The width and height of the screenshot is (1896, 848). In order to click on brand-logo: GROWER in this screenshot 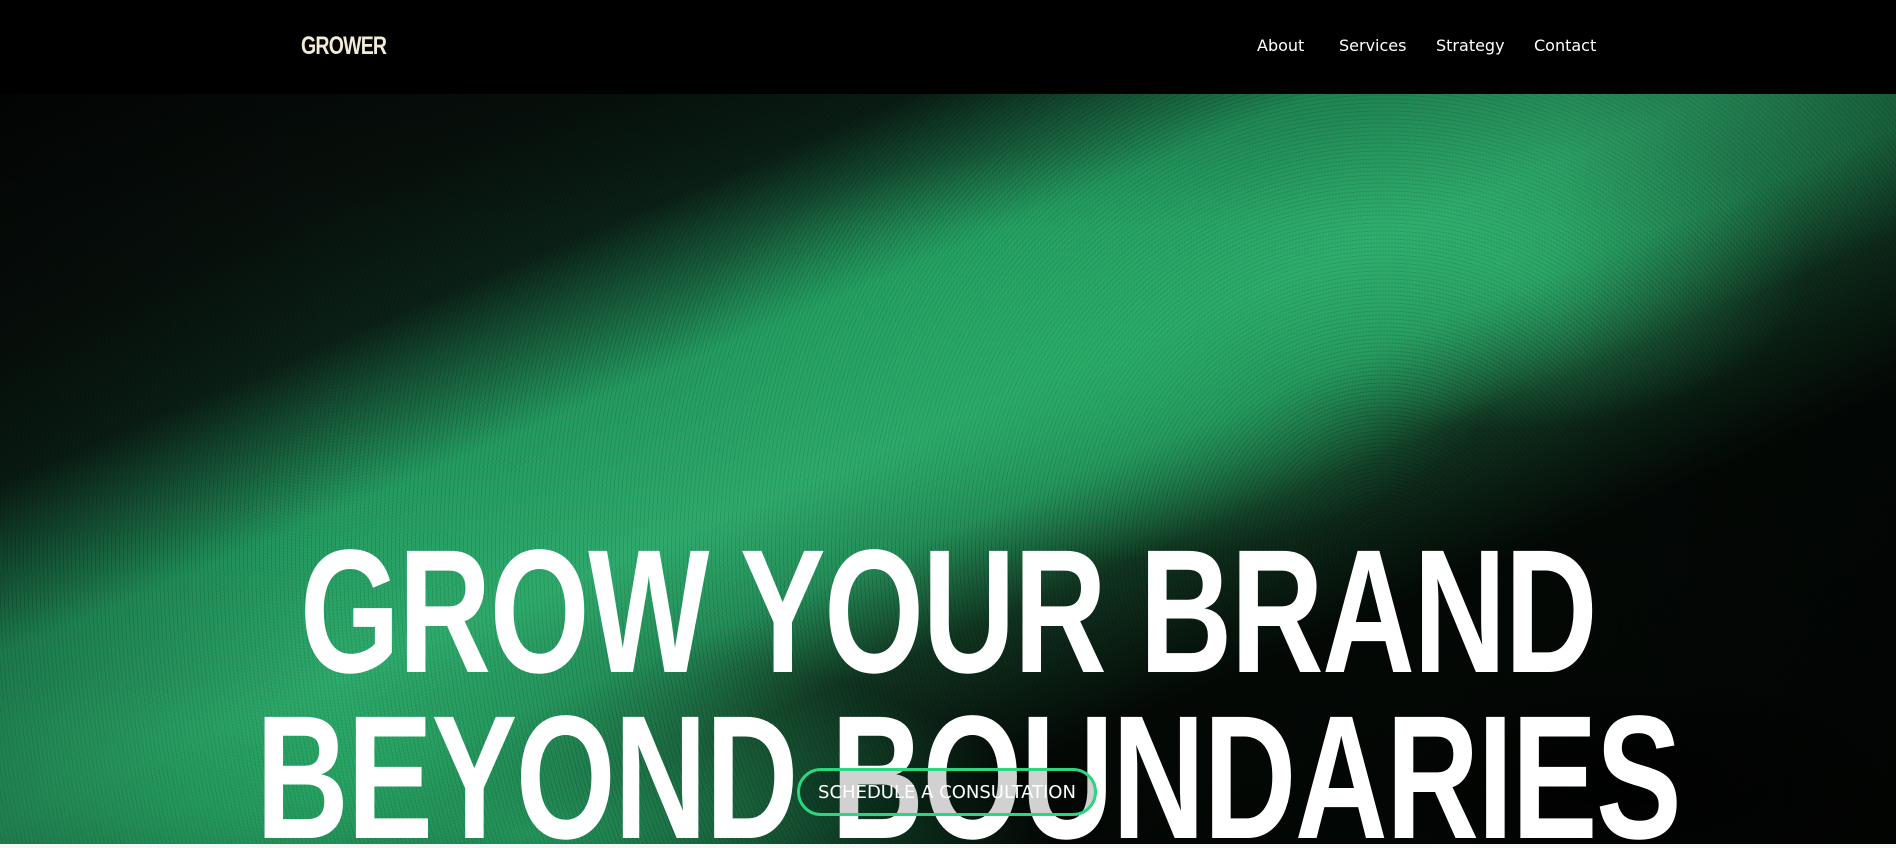, I will do `click(344, 46)`.